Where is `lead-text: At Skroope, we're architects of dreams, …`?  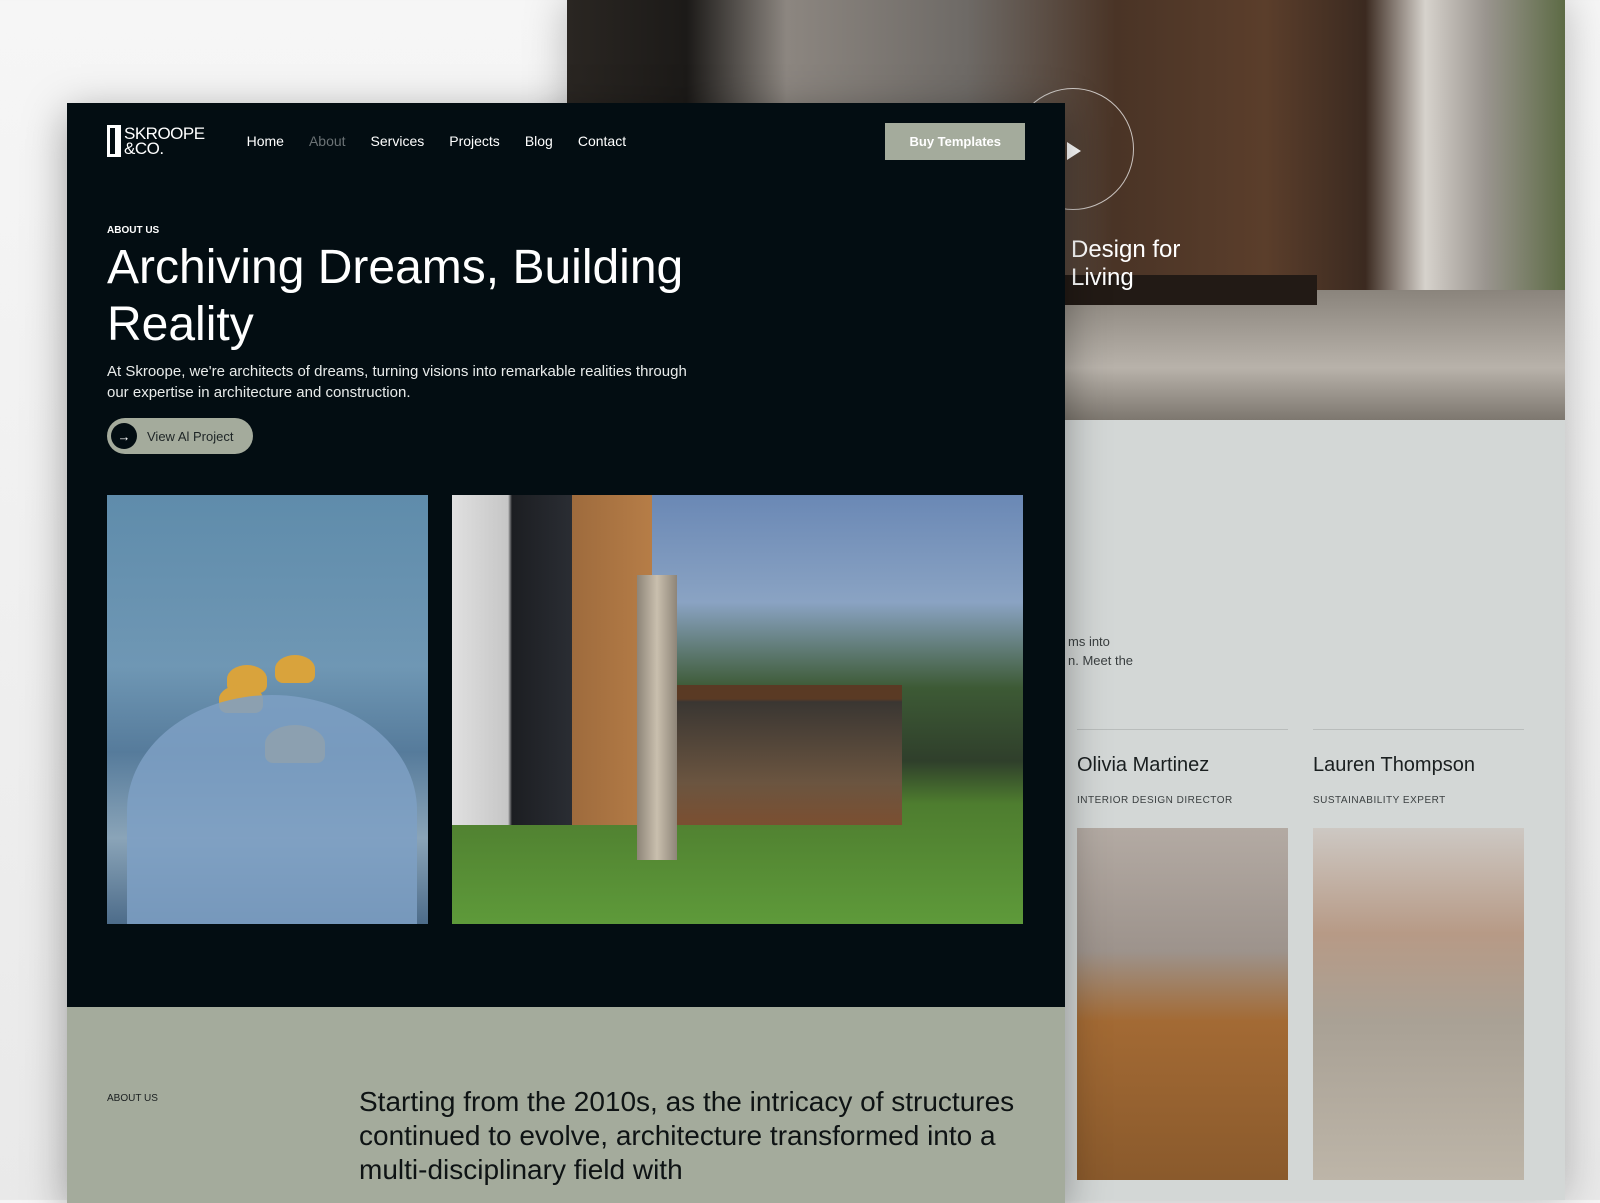
lead-text: At Skroope, we're architects of dreams, … is located at coordinates (397, 382).